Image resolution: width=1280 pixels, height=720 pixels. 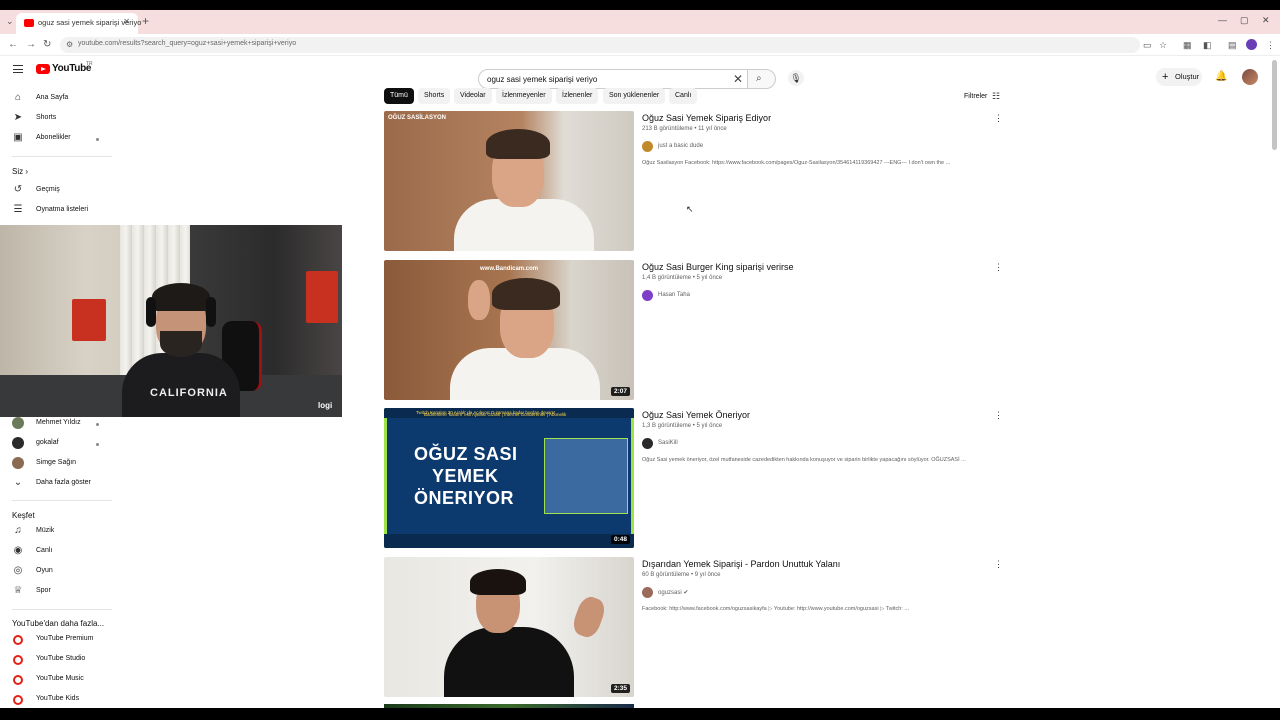 I want to click on reload-icon: ↻, so click(x=47, y=44).